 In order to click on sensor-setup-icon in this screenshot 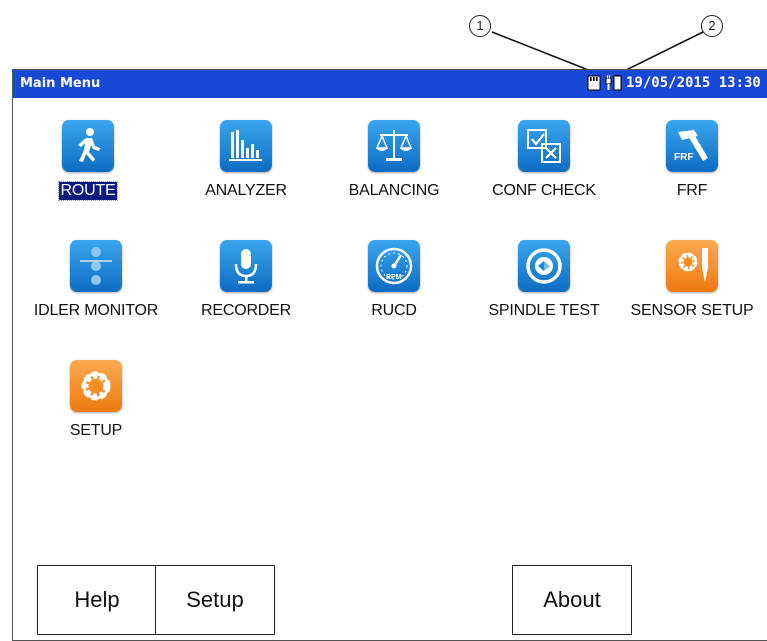, I will do `click(693, 265)`.